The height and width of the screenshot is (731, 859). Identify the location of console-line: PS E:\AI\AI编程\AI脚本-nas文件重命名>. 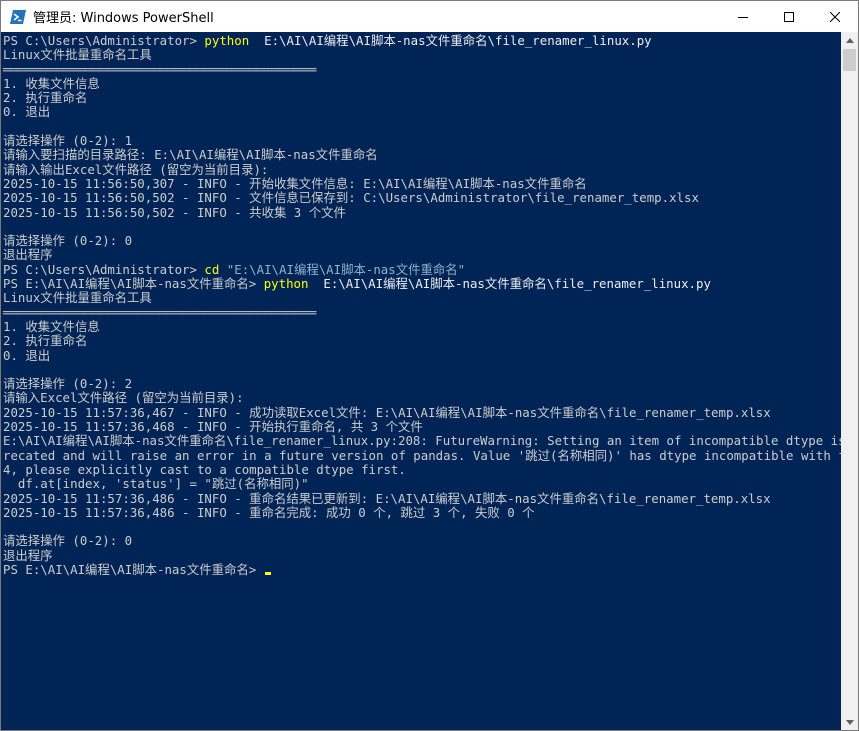
(422, 569).